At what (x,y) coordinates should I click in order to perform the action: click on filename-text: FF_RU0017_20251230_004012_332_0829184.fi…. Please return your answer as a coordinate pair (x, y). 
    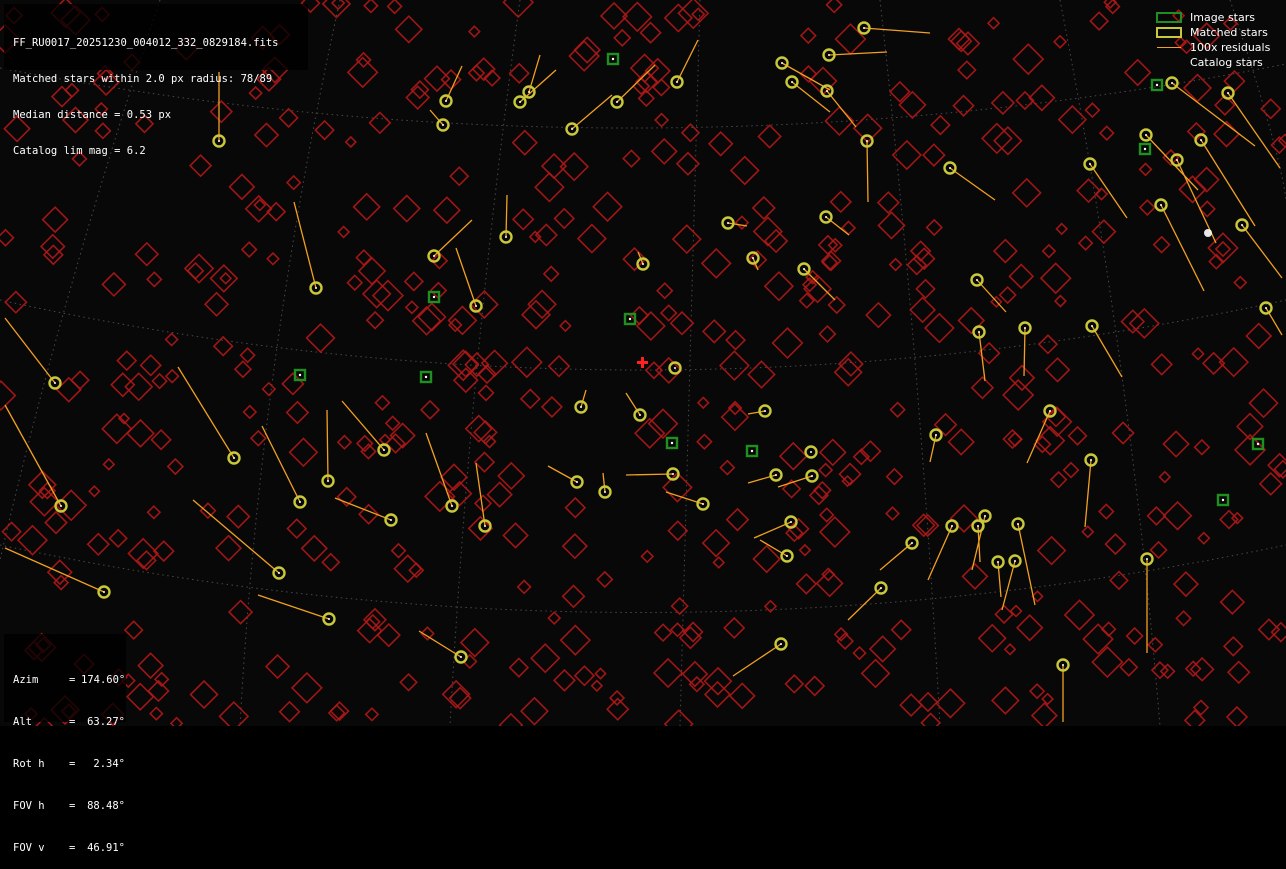
    Looking at the image, I should click on (146, 43).